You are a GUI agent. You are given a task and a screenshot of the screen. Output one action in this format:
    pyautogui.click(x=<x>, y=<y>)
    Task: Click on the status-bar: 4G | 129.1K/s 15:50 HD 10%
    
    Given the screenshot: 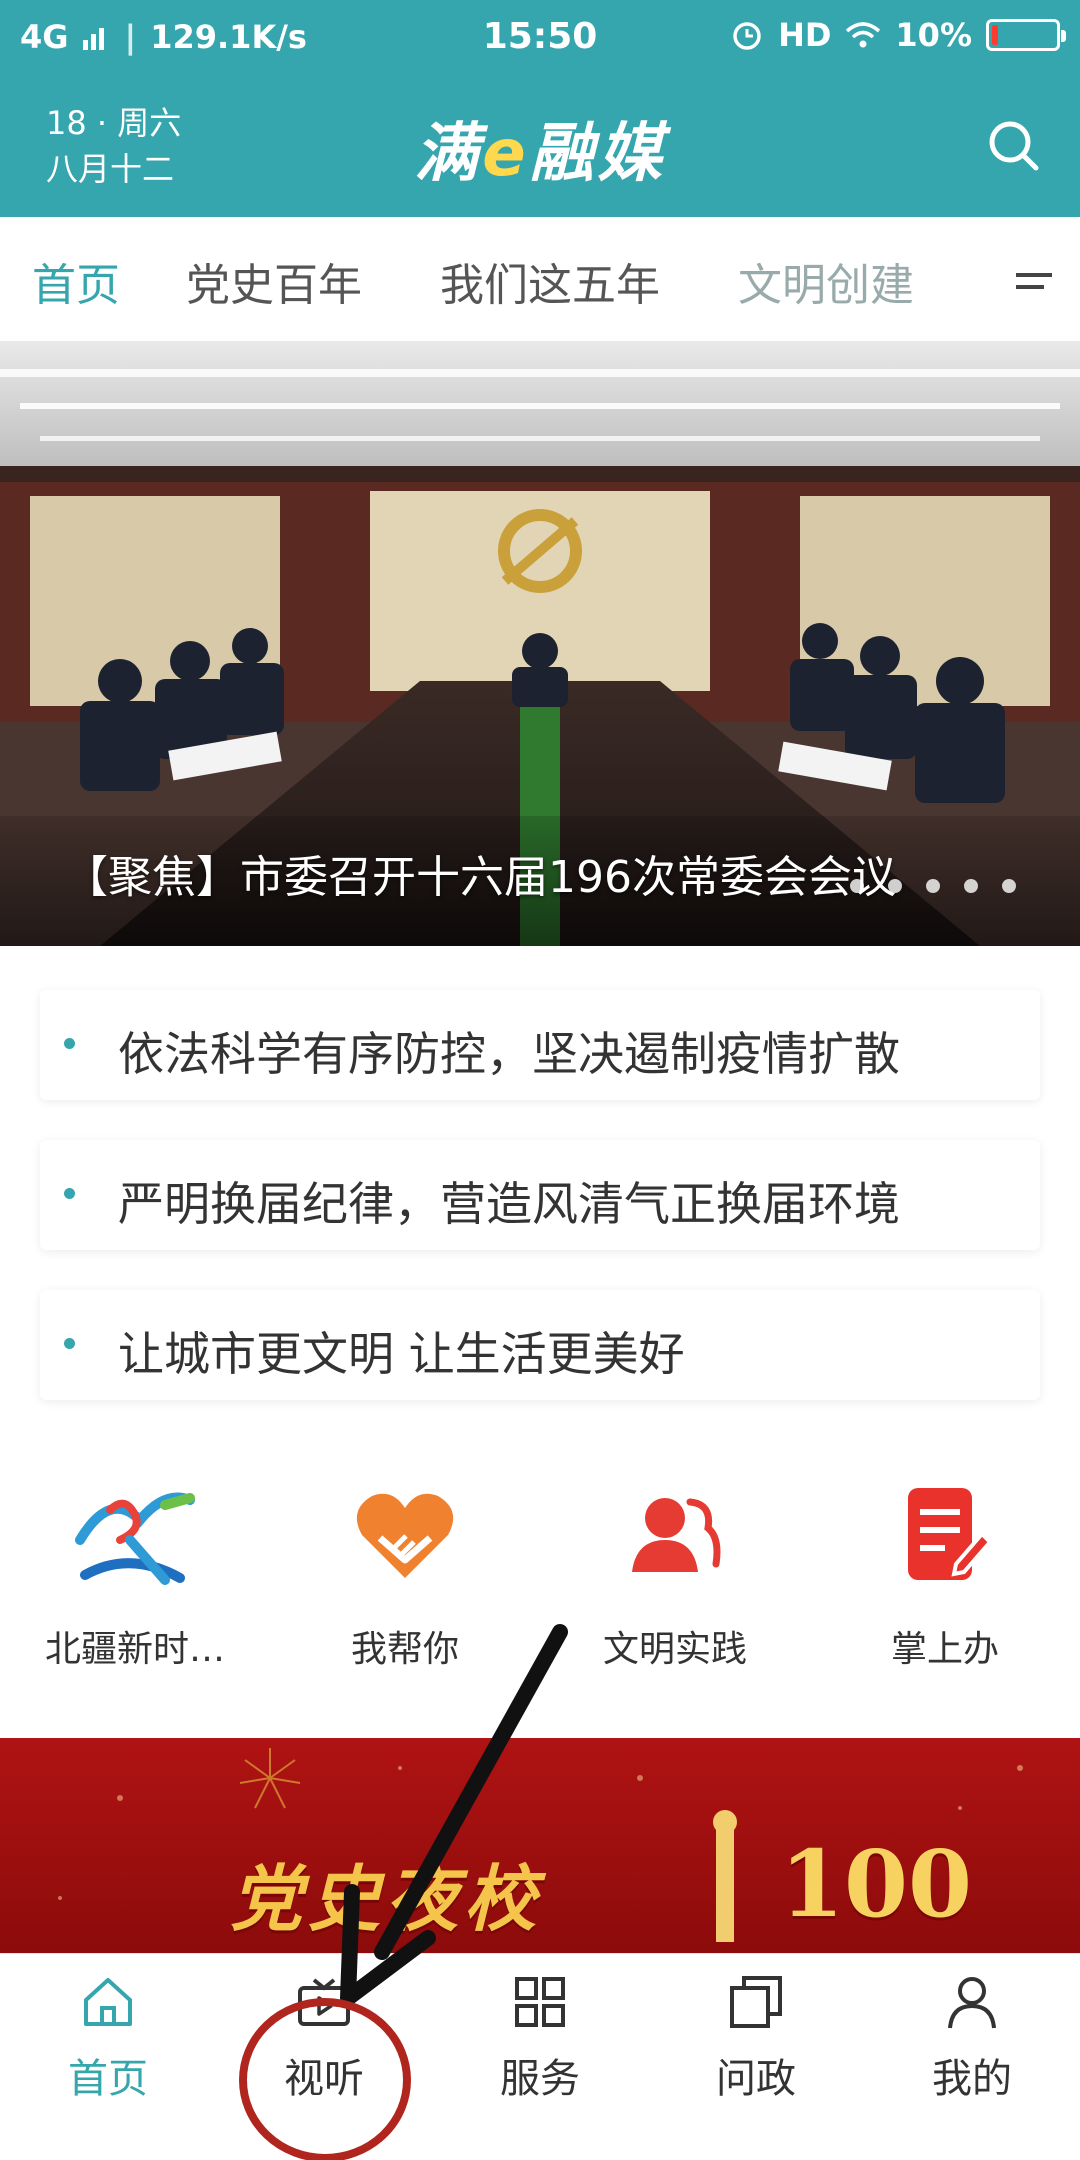 What is the action you would take?
    pyautogui.click(x=540, y=37)
    